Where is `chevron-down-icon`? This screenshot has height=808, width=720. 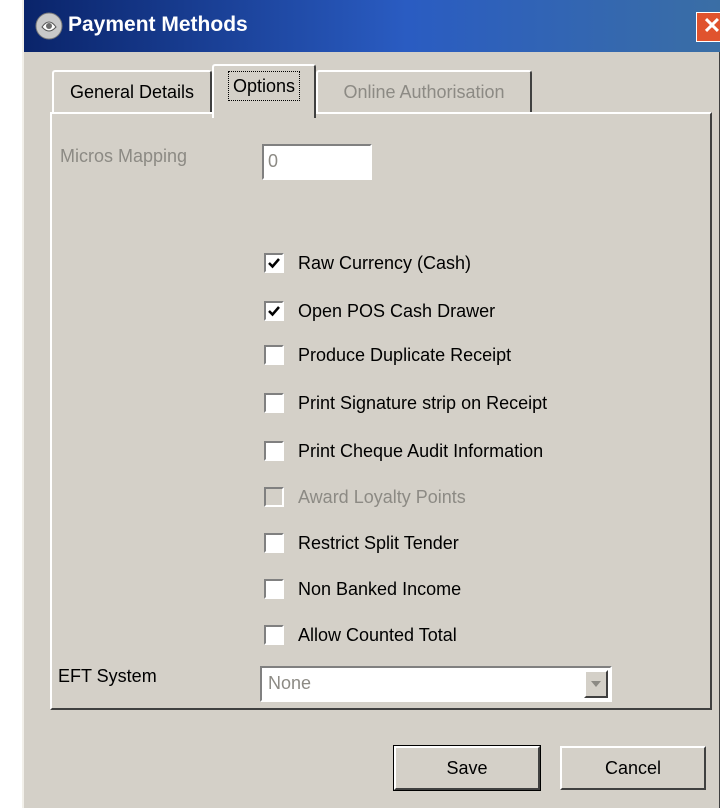
chevron-down-icon is located at coordinates (596, 684).